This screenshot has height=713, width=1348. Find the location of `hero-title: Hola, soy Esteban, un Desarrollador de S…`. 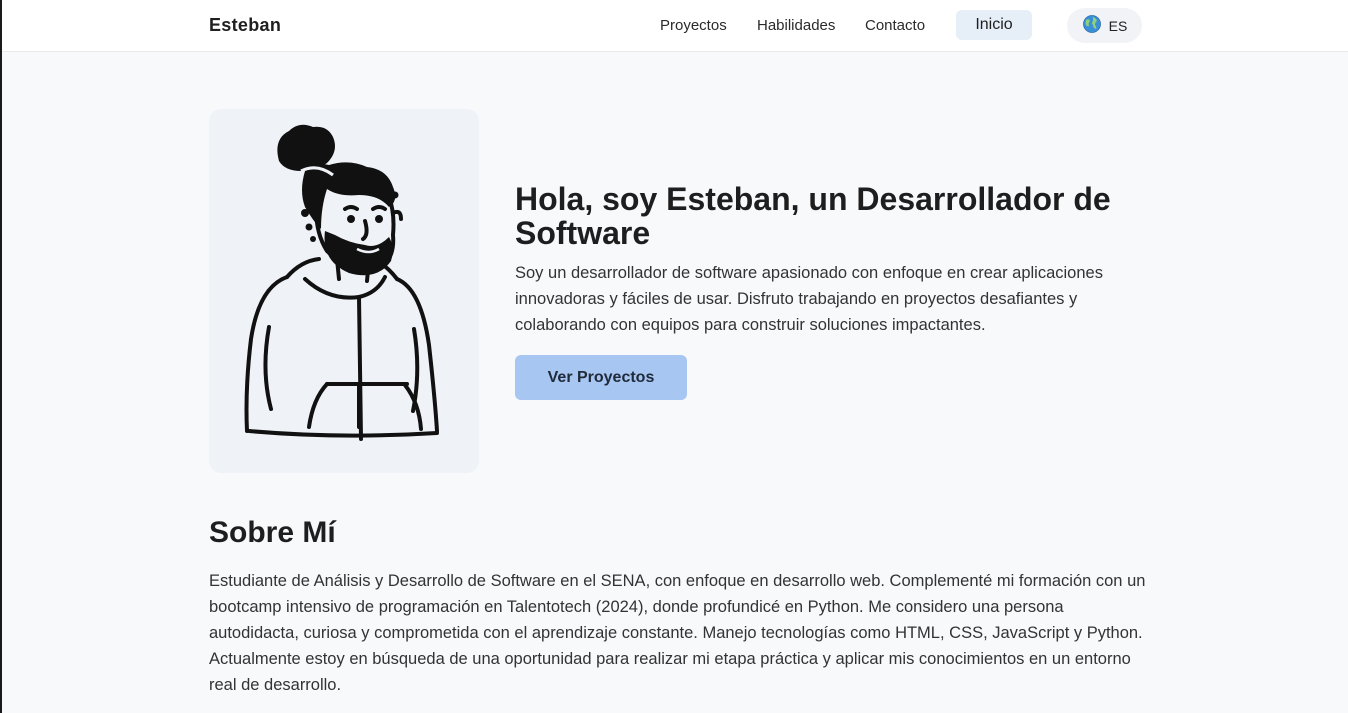

hero-title: Hola, soy Esteban, un Desarrollador de S… is located at coordinates (813, 216).